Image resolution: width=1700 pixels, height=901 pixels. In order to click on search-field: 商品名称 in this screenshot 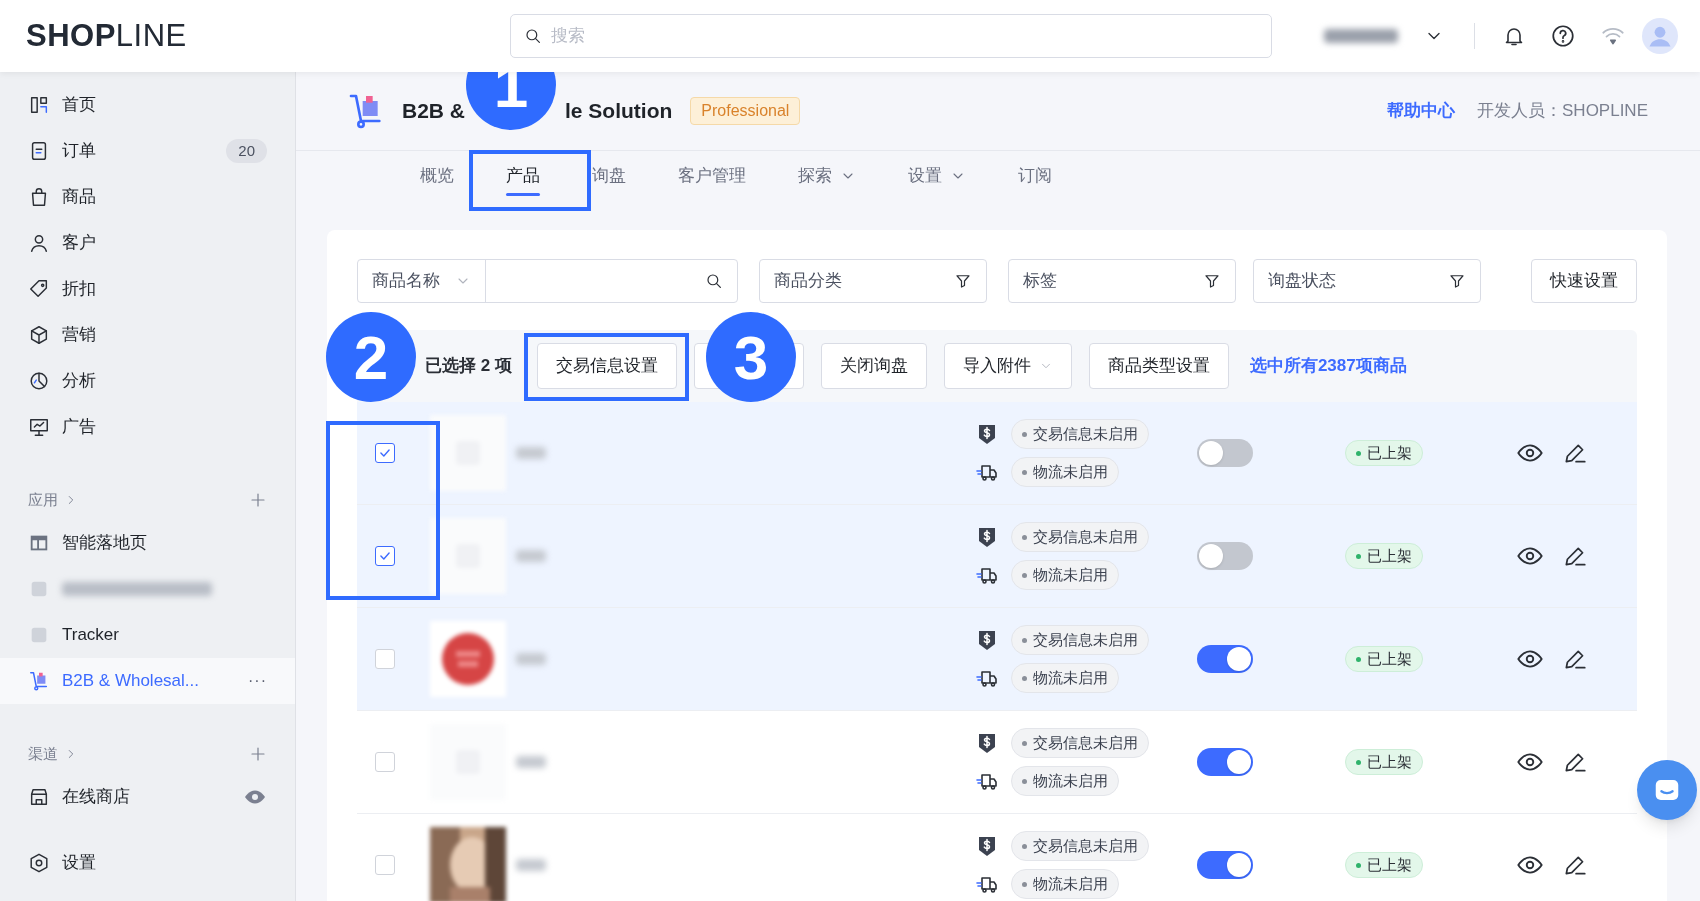, I will do `click(547, 281)`.